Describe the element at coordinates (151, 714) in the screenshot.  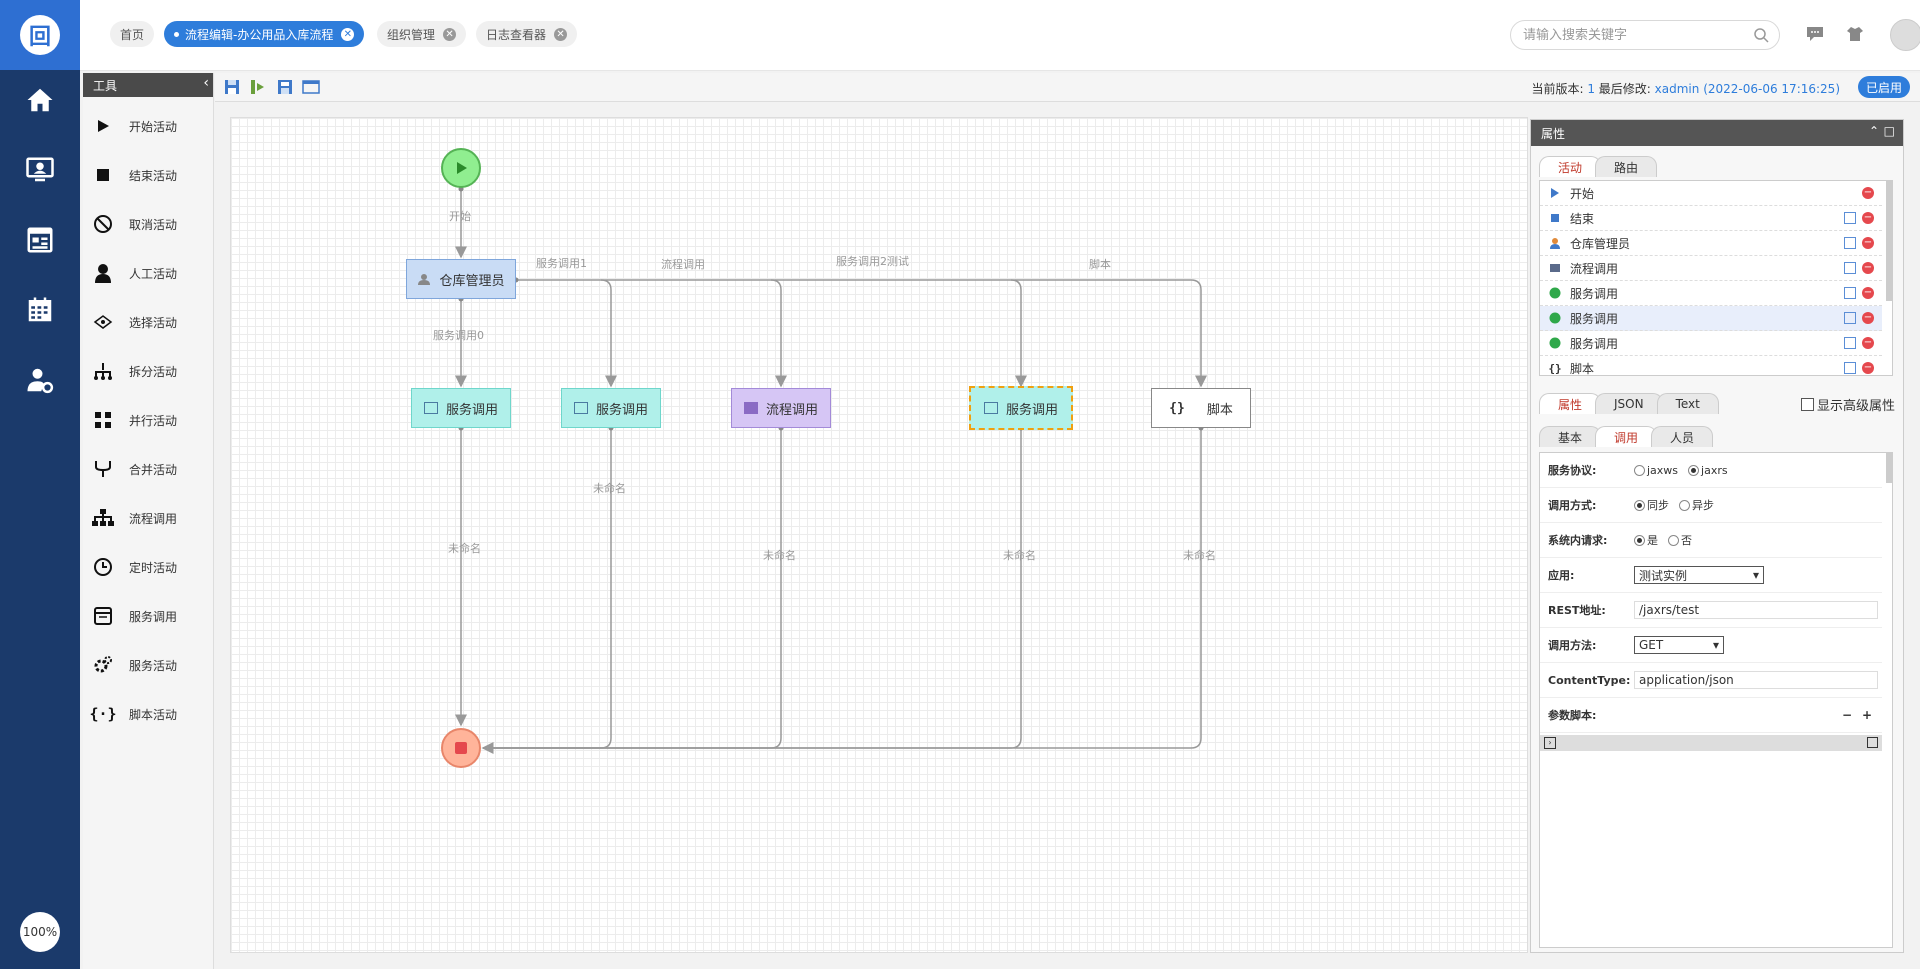
I see `tool-script: {·} 脚本活动` at that location.